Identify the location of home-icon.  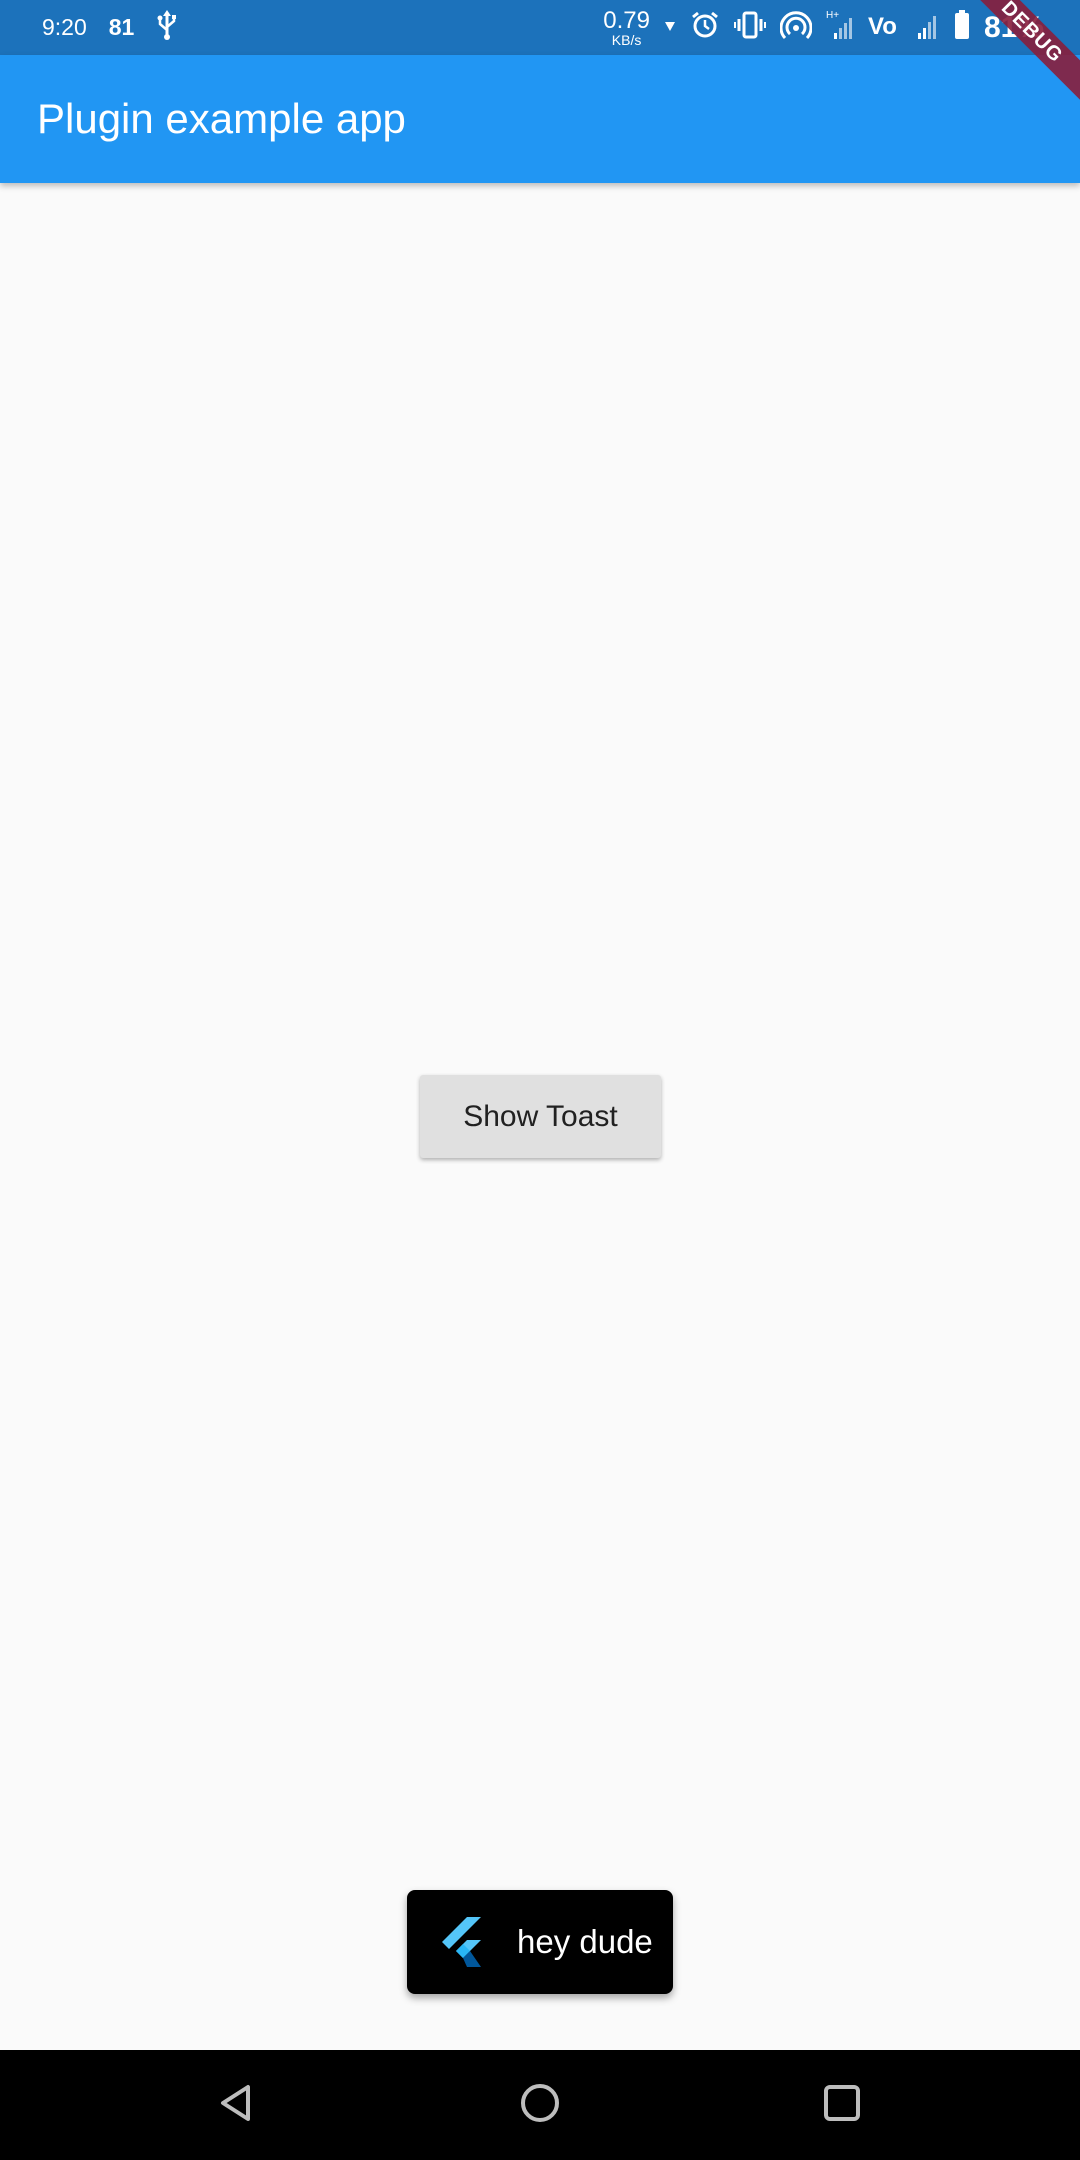
(540, 2105).